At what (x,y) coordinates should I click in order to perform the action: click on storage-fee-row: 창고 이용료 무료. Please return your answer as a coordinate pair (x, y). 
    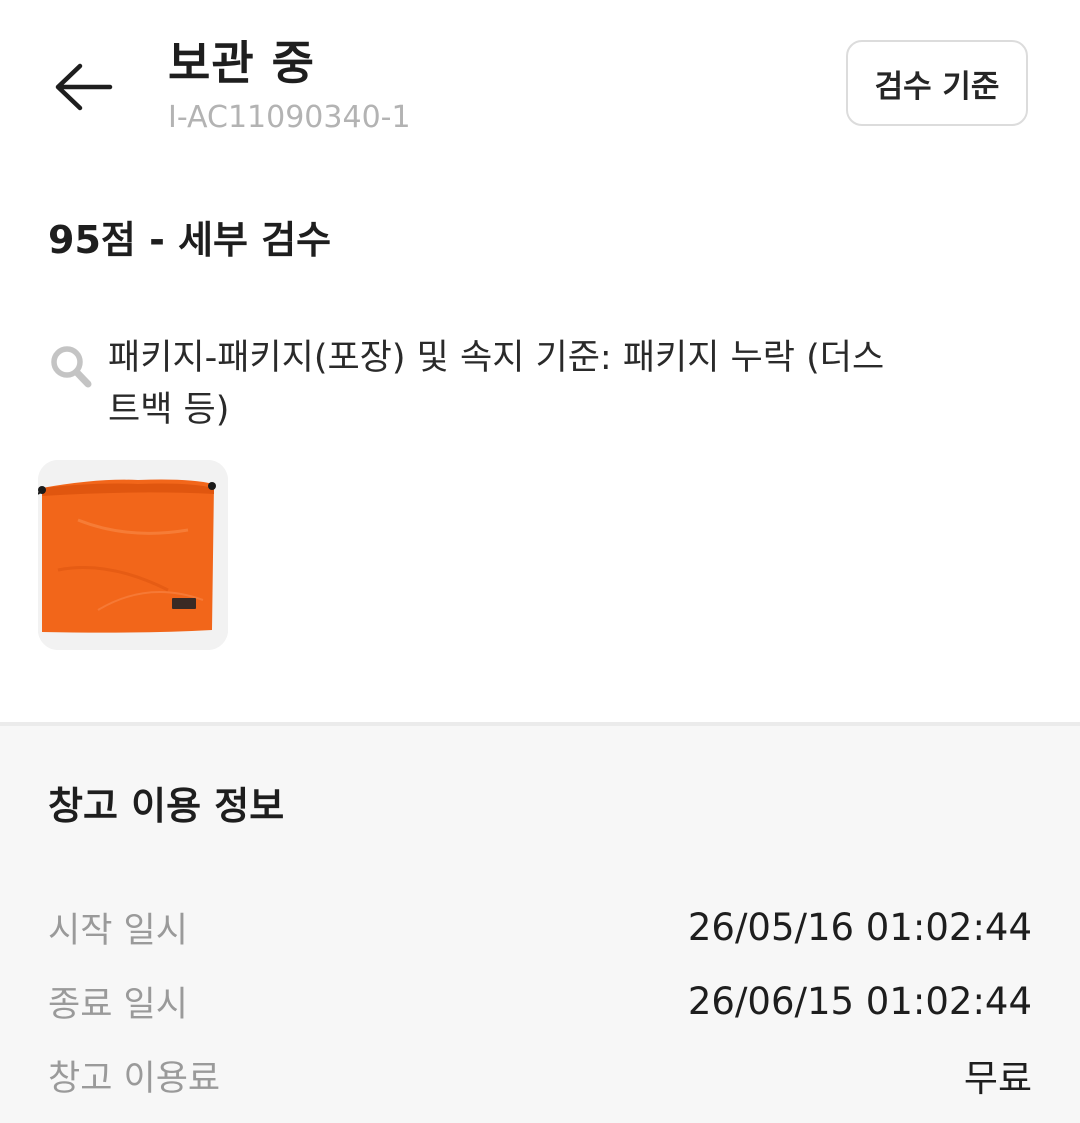
    Looking at the image, I should click on (540, 1075).